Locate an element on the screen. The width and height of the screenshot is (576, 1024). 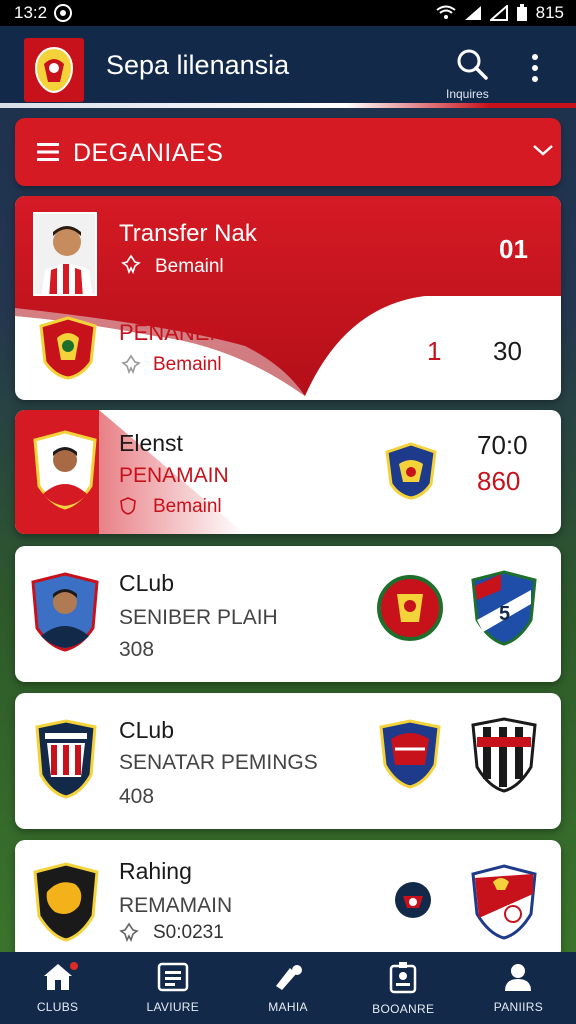
nav-label: LAVIURE is located at coordinates (173, 1007).